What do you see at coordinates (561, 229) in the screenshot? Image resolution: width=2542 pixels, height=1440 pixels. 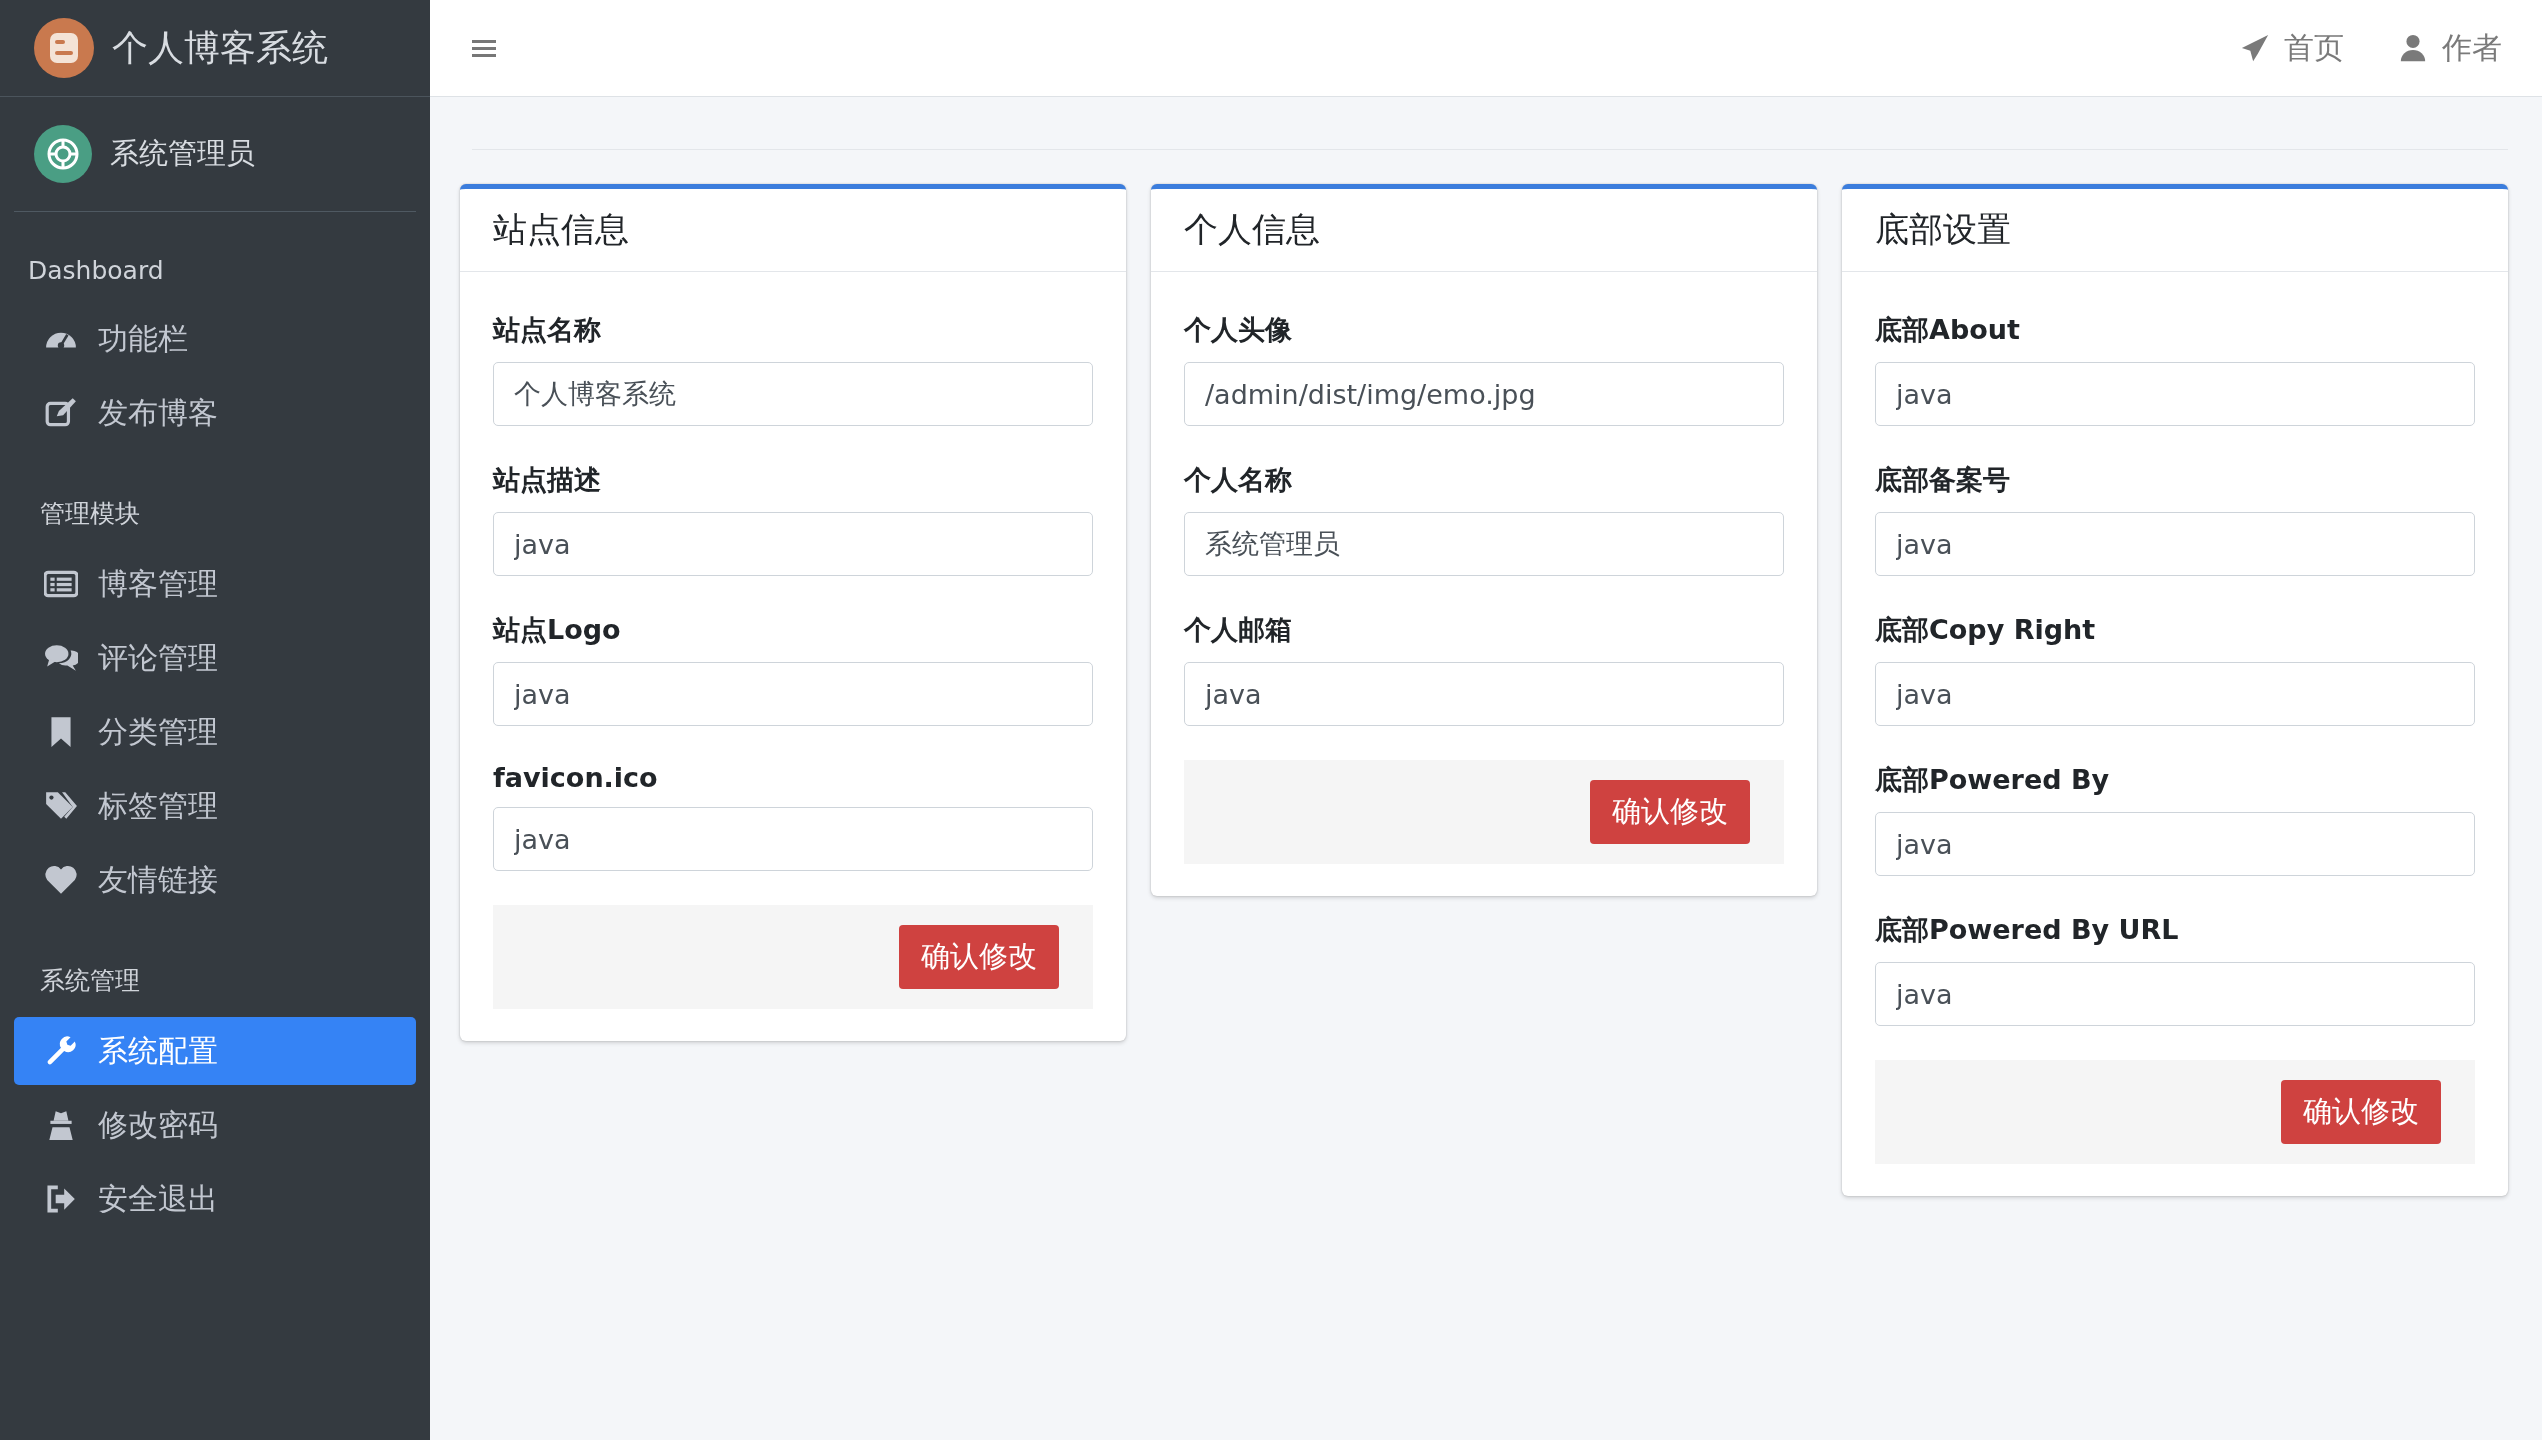 I see `card-title: 站点信息` at bounding box center [561, 229].